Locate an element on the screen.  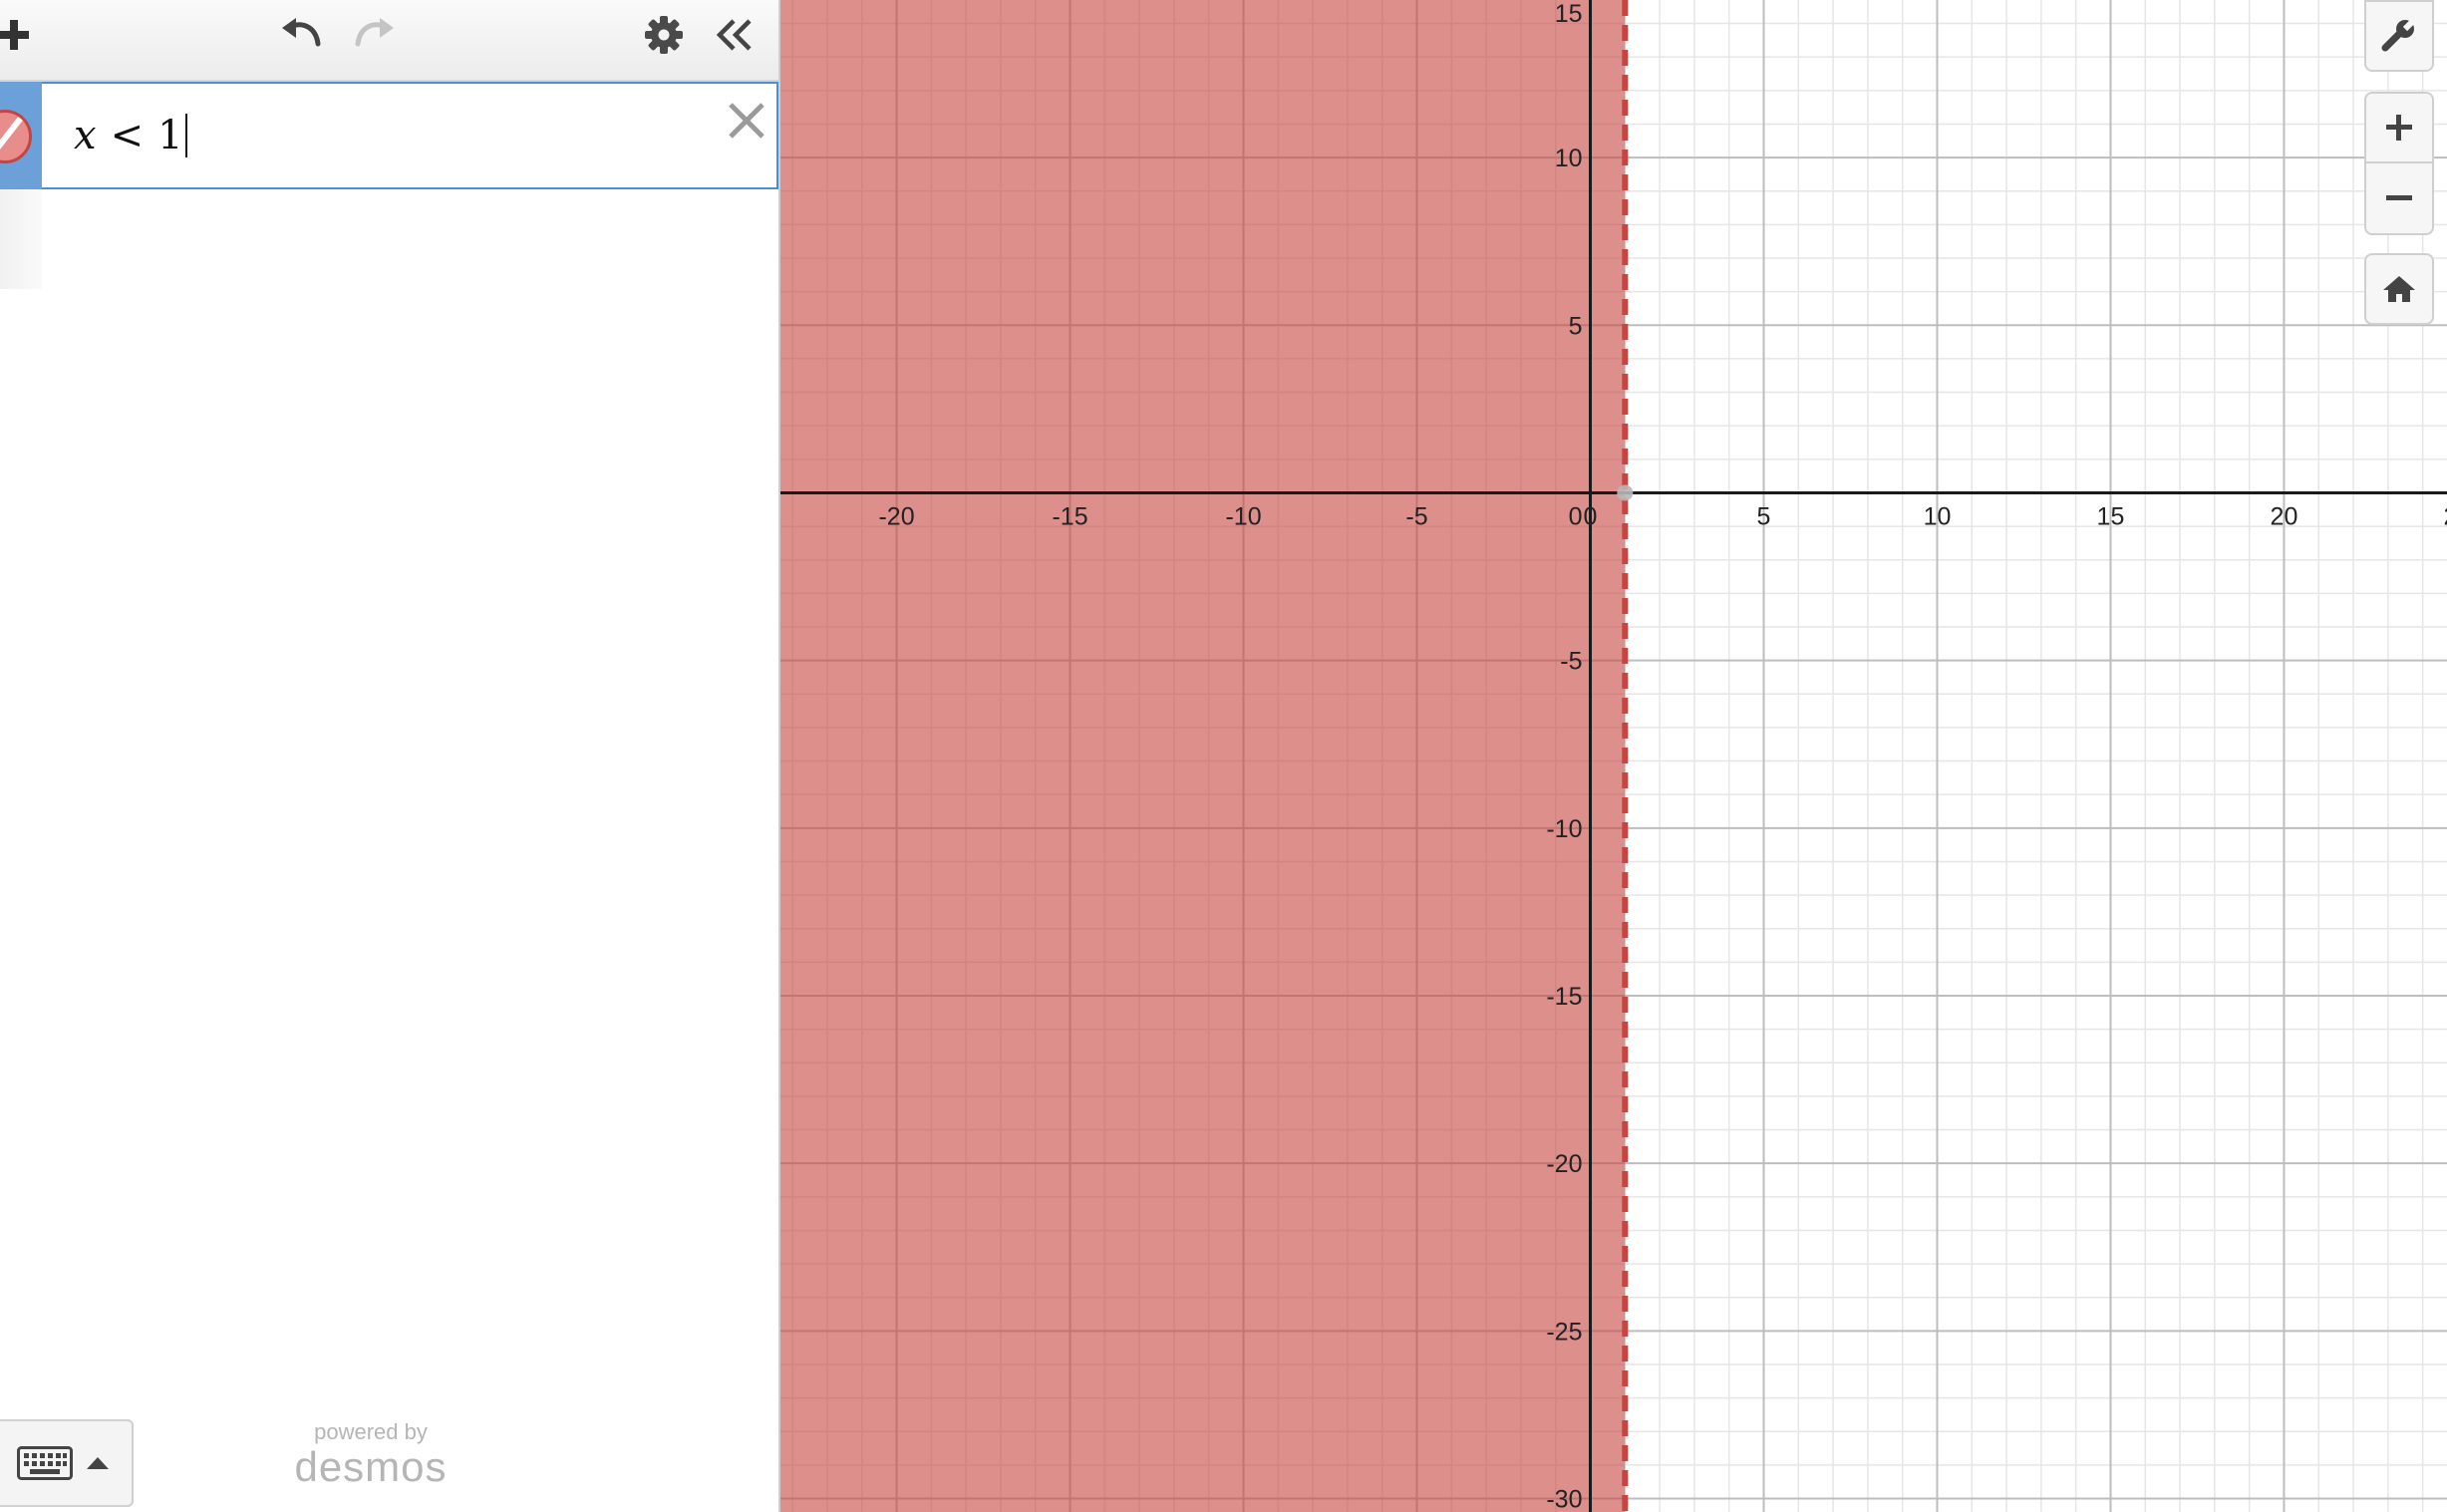
new-expression-row is located at coordinates (21, 239).